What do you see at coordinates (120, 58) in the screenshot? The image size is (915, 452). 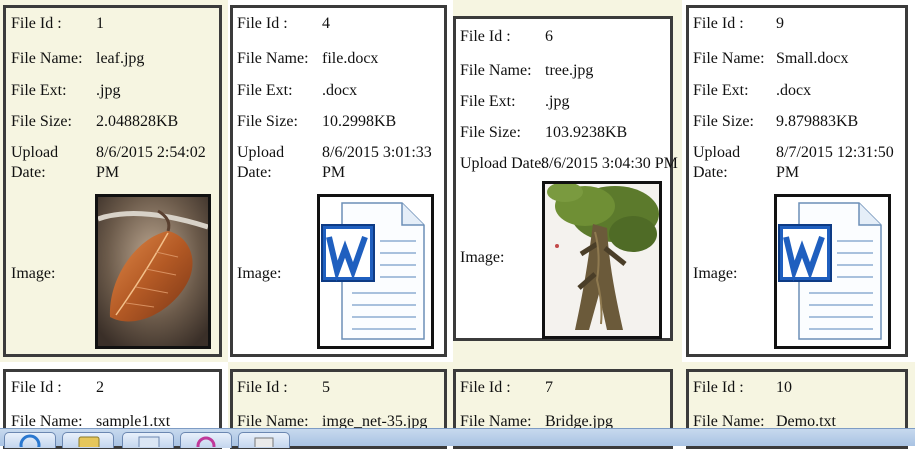 I see `file-name-value: leaf.jpg` at bounding box center [120, 58].